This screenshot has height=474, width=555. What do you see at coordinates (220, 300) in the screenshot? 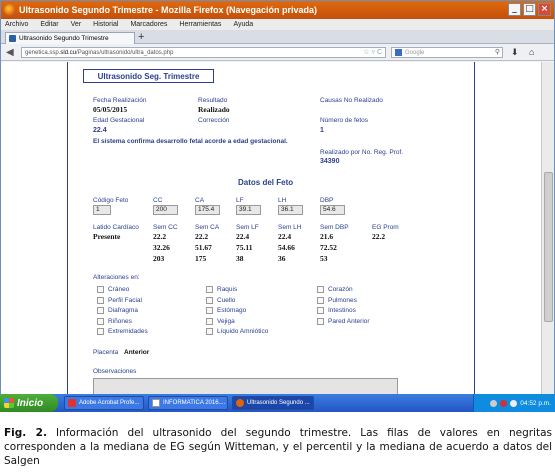
I see `checkbox-cuello: Cuello` at bounding box center [220, 300].